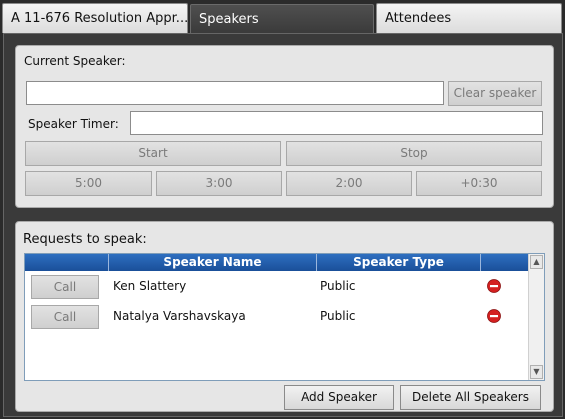 This screenshot has width=565, height=419. I want to click on preset-3min-button: 3:00, so click(219, 183).